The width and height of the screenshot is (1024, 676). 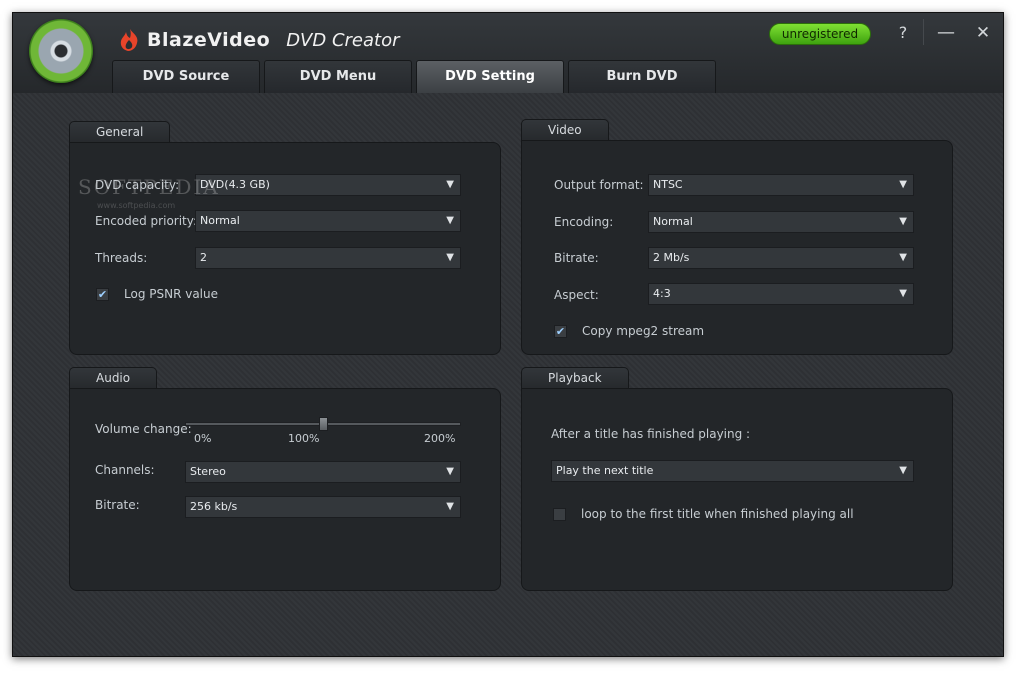 I want to click on volume-tick-max: 200%, so click(x=440, y=438).